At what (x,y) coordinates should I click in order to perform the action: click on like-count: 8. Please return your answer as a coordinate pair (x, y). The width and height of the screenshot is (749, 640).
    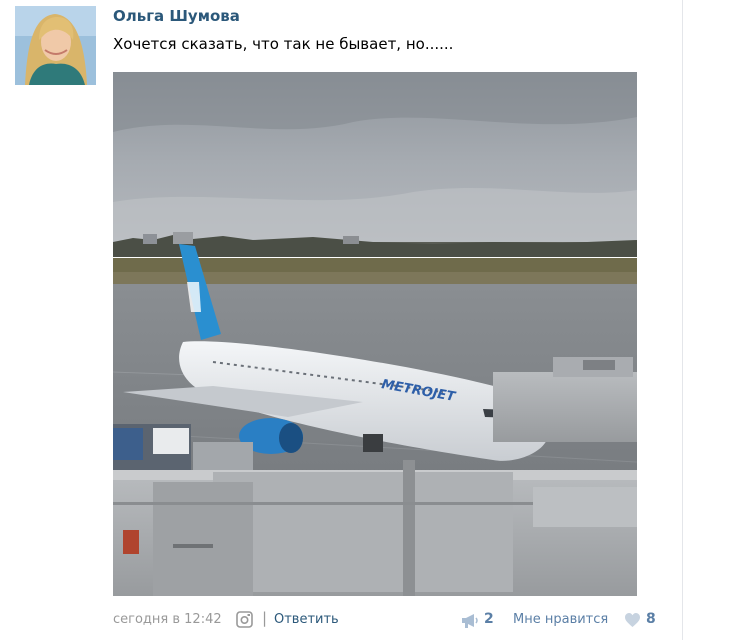
    Looking at the image, I should click on (651, 619).